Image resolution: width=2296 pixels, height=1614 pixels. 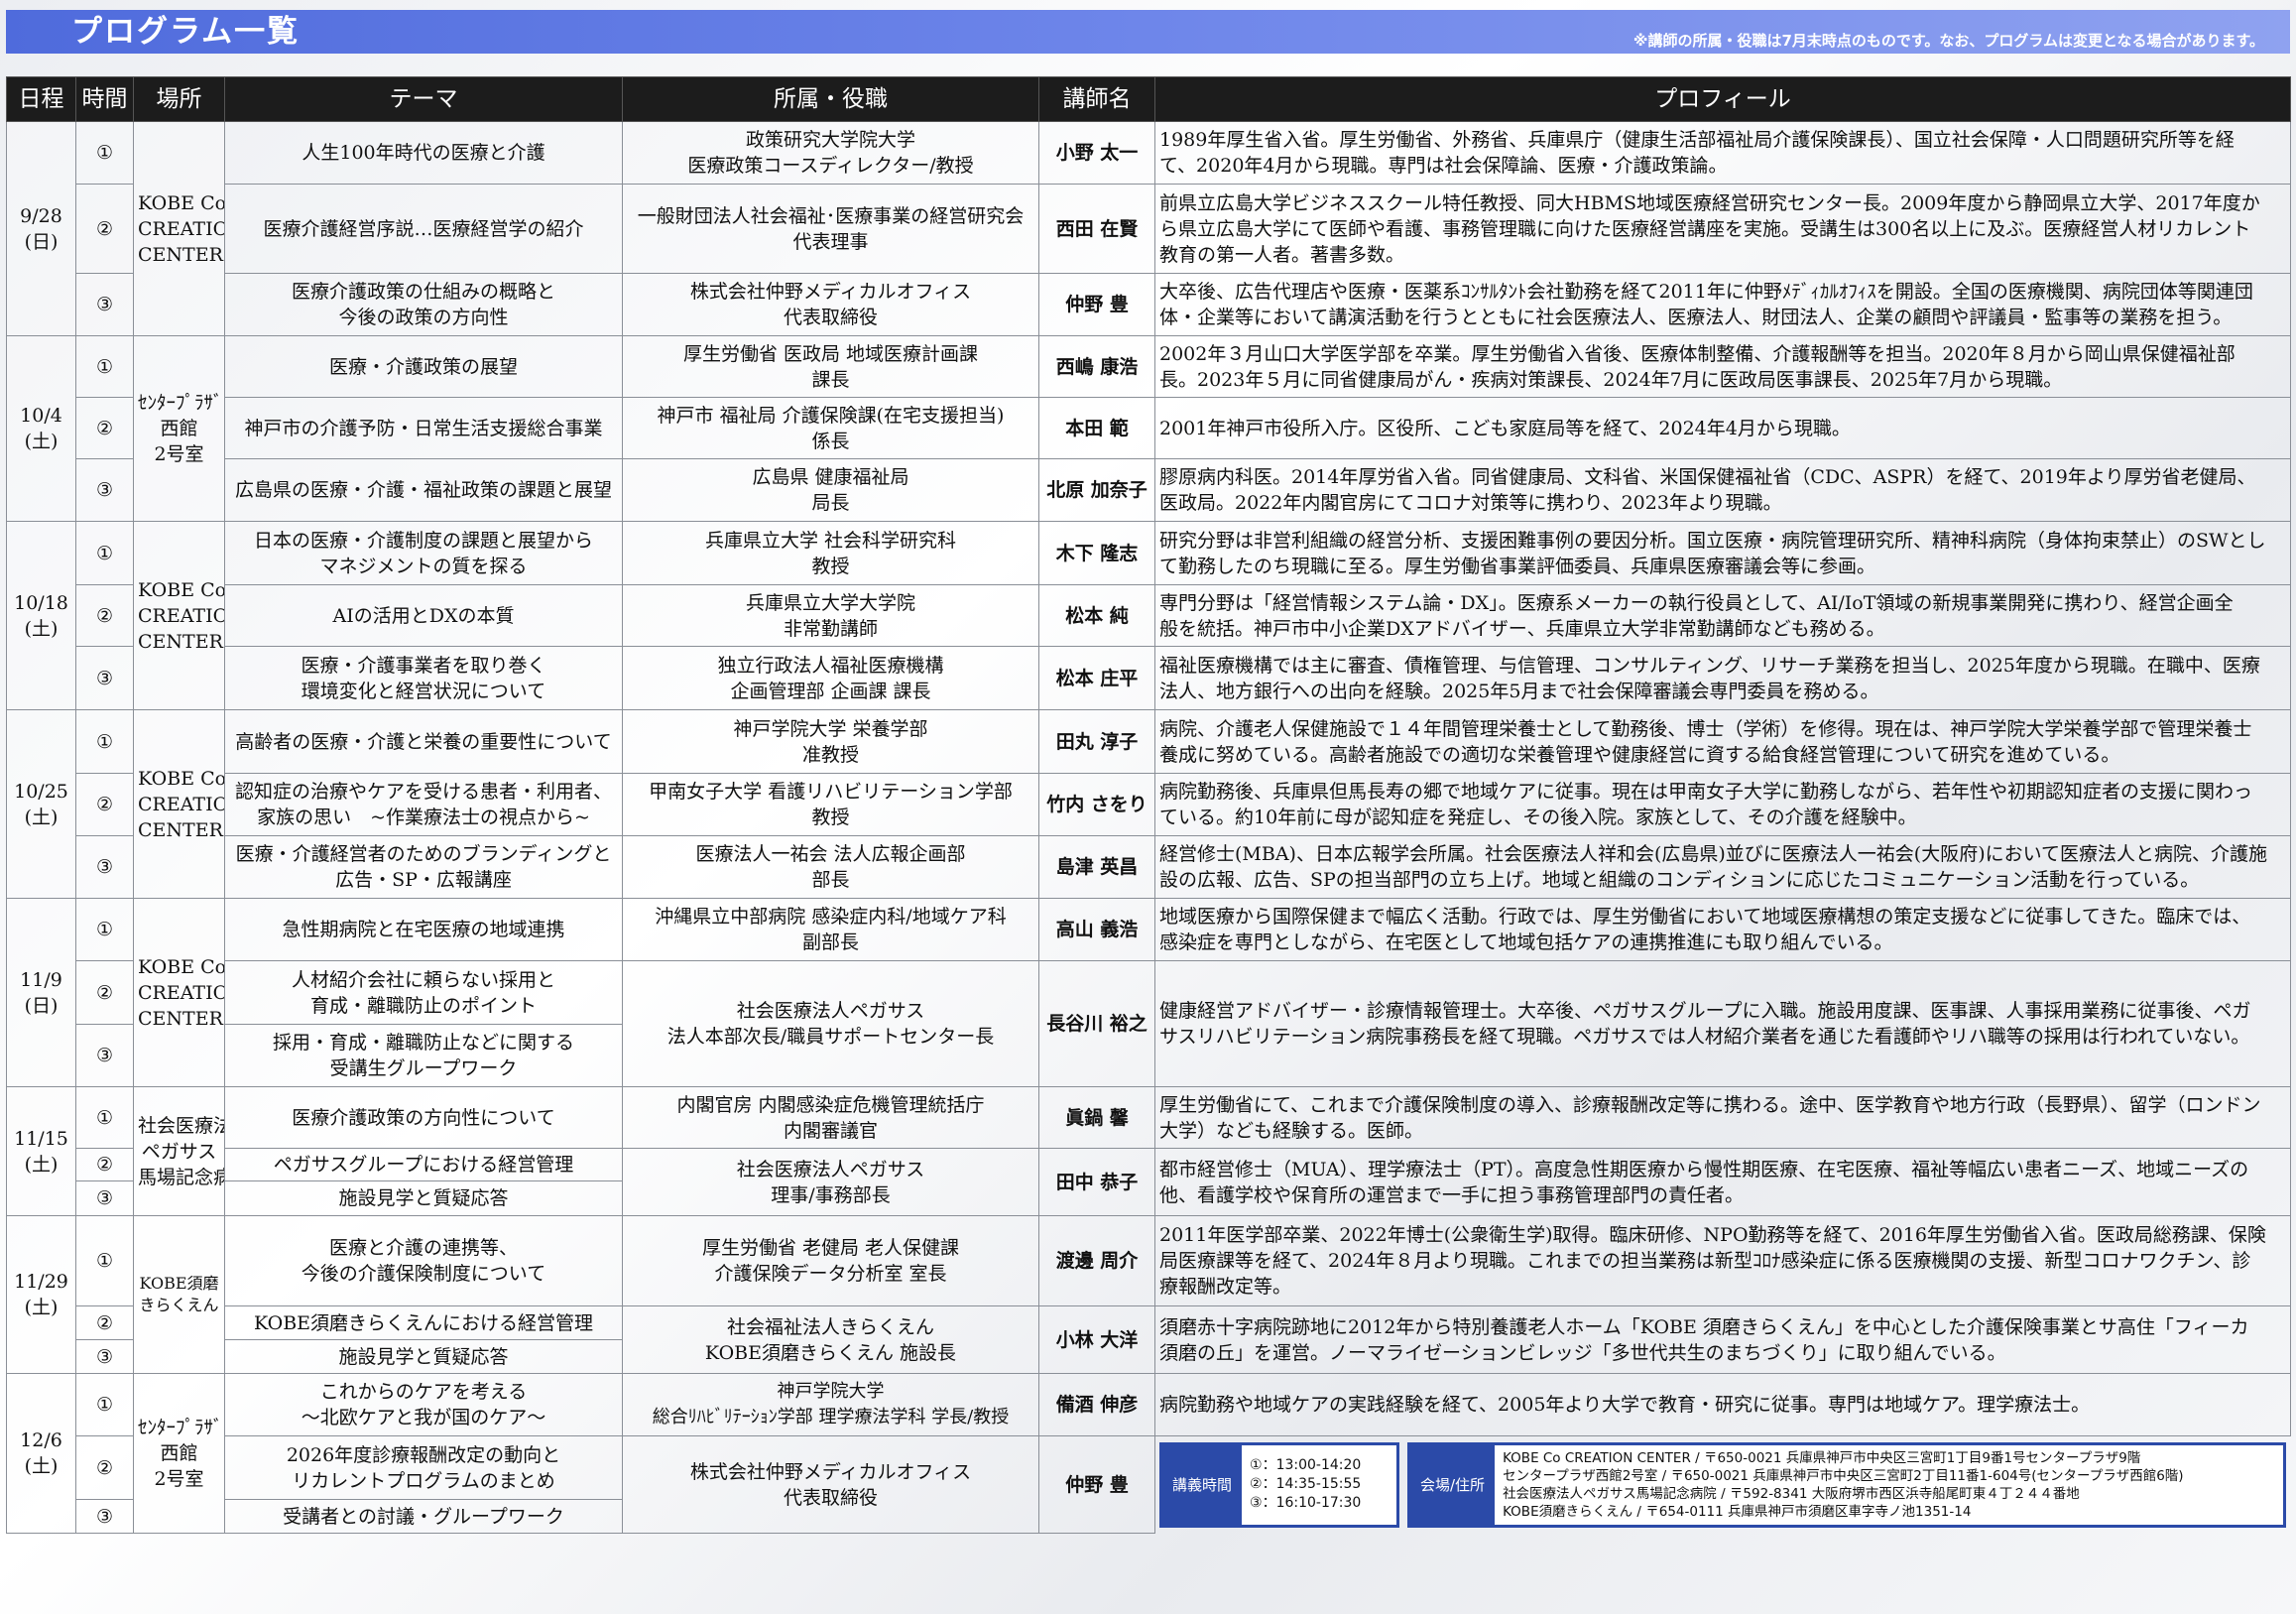 I want to click on affiliation-cell: 社会医療法人ペガサス 理事/事務部長, so click(x=830, y=1182).